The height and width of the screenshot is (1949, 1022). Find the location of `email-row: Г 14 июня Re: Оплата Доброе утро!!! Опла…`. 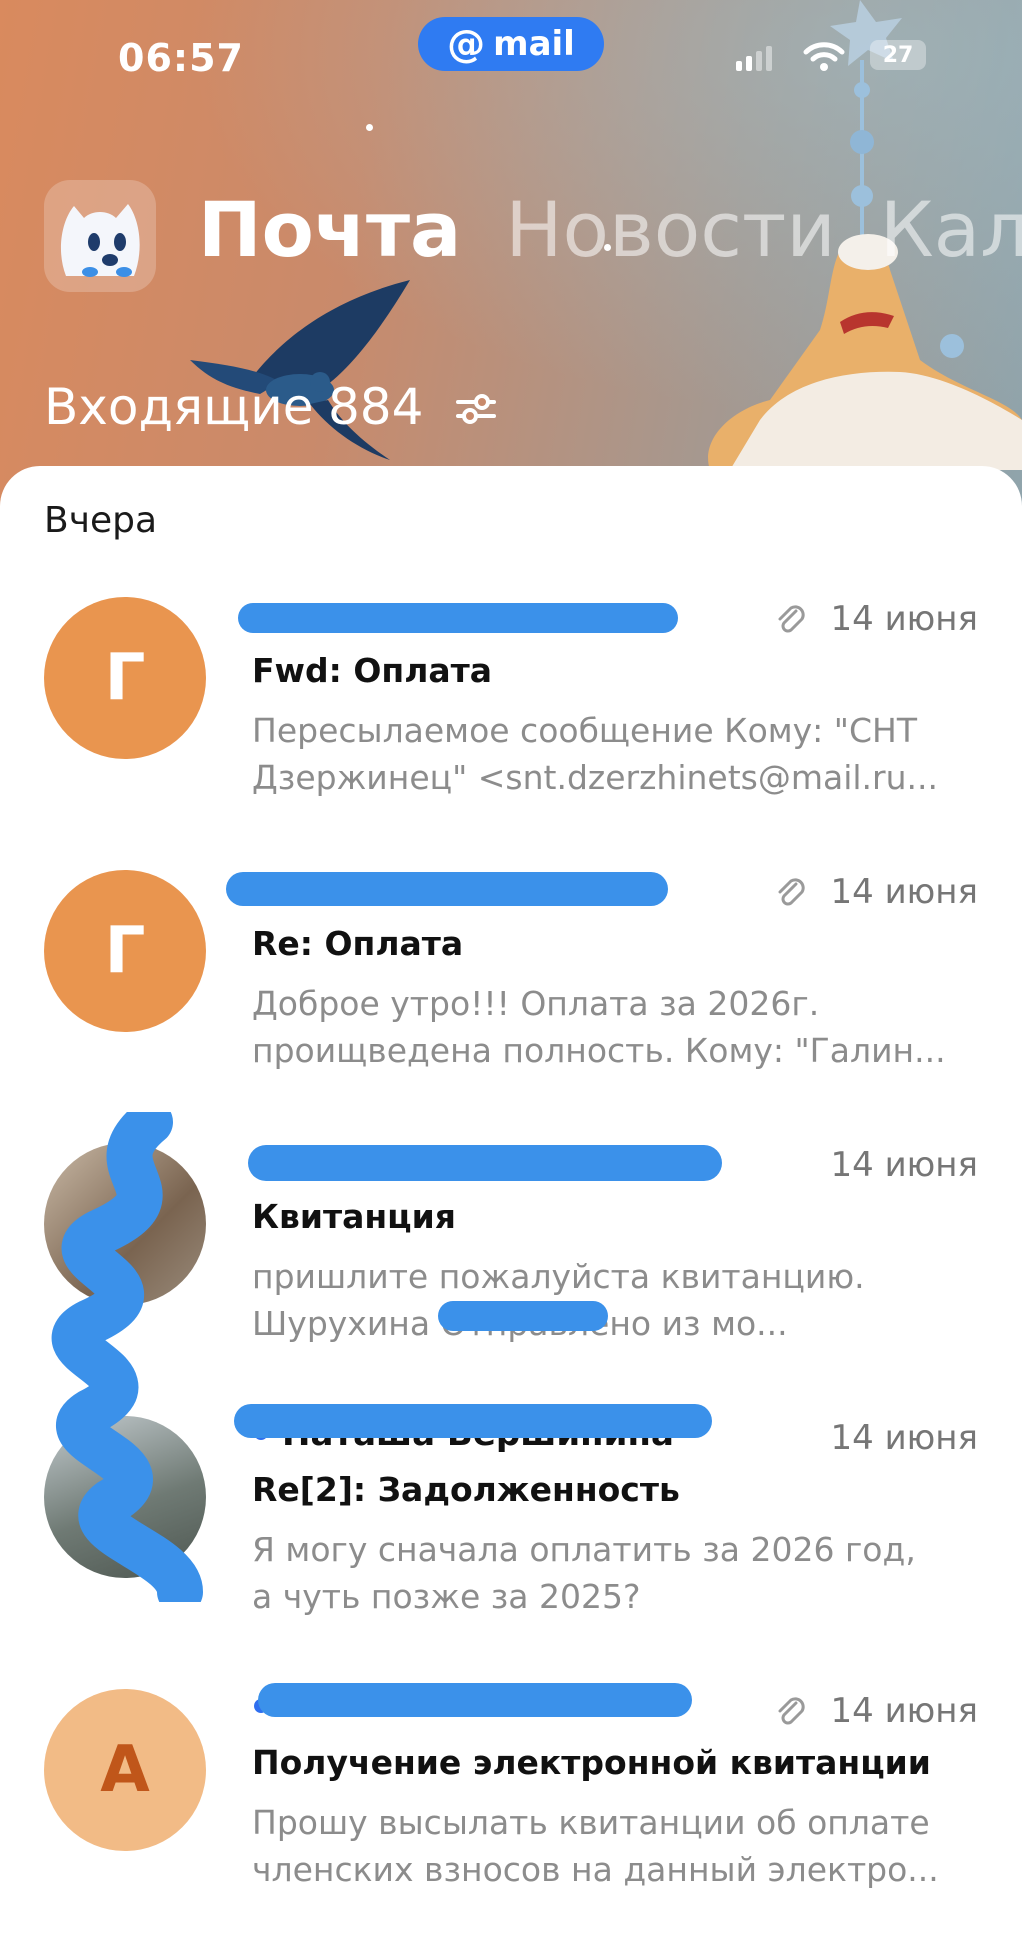

email-row: Г 14 июня Re: Оплата Доброе утро!!! Опла… is located at coordinates (511, 994).